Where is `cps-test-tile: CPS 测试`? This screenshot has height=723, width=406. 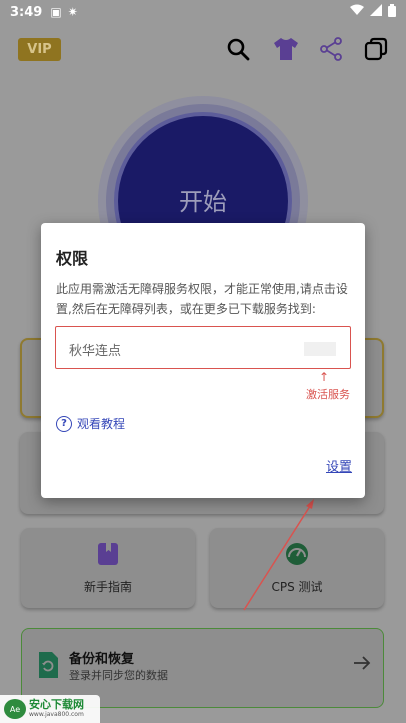
cps-test-tile: CPS 测试 is located at coordinates (297, 568).